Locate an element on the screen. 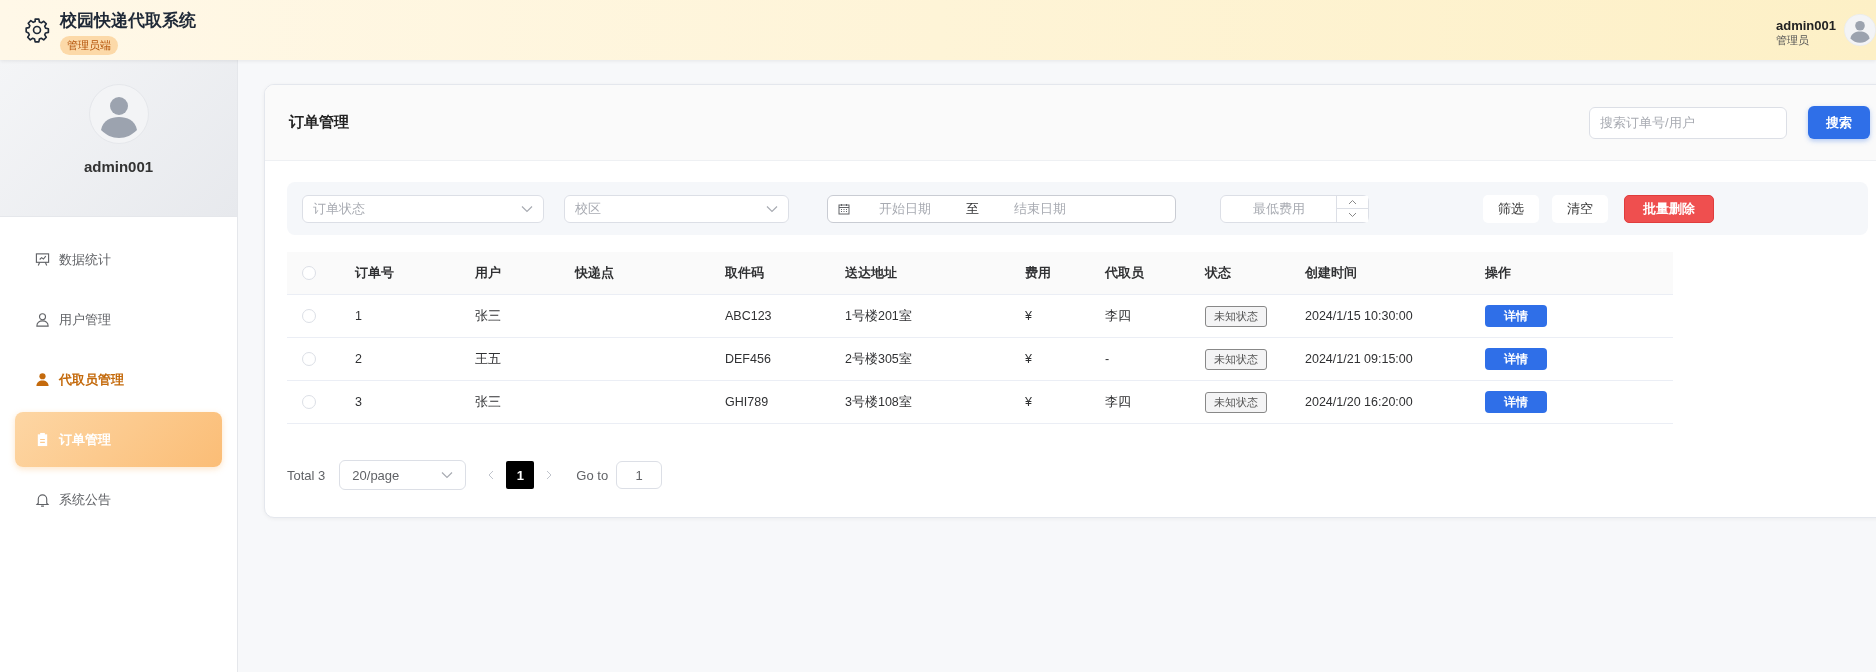 Image resolution: width=1876 pixels, height=672 pixels. menu-item: 用户管理 is located at coordinates (118, 319).